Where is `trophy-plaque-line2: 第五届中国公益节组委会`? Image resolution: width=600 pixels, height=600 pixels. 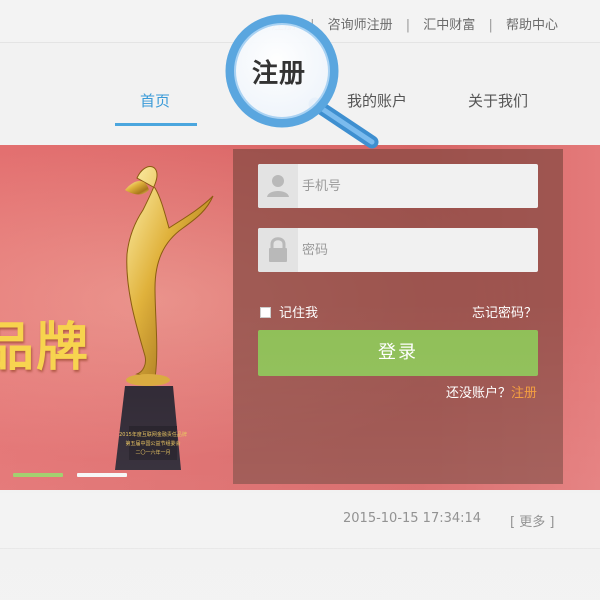
trophy-plaque-line2: 第五届中国公益节组委会 is located at coordinates (152, 443).